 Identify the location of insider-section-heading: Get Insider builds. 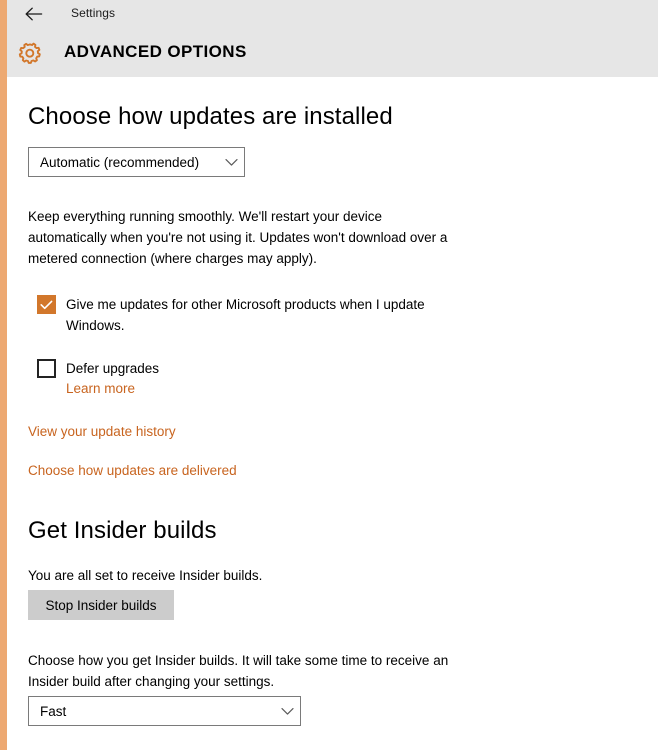
(122, 530).